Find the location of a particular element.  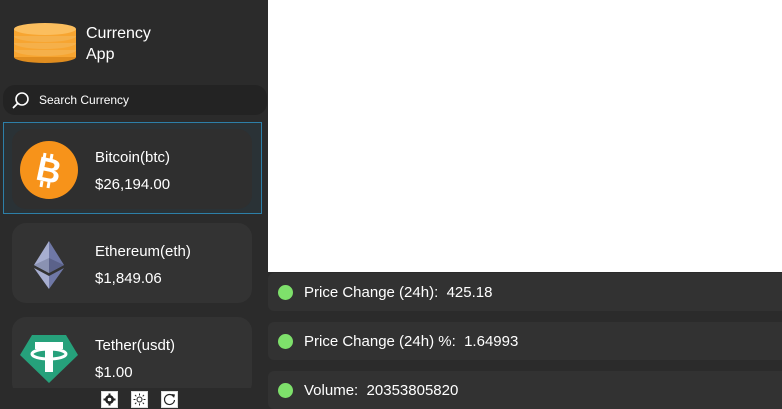

brightness-button is located at coordinates (139, 399).